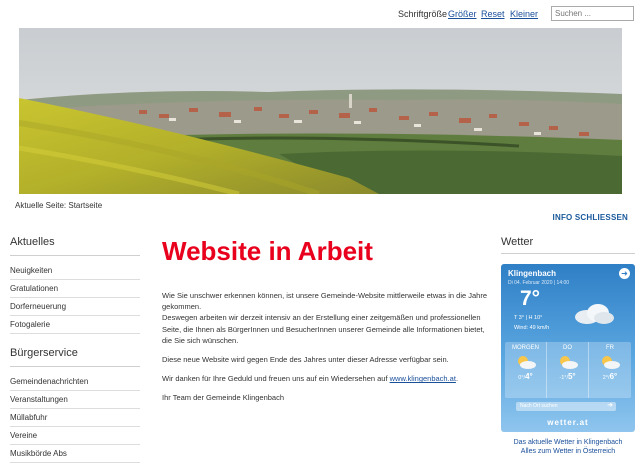 The width and height of the screenshot is (640, 463). Describe the element at coordinates (567, 376) in the screenshot. I see `forecast-temp: -1°/5°` at that location.